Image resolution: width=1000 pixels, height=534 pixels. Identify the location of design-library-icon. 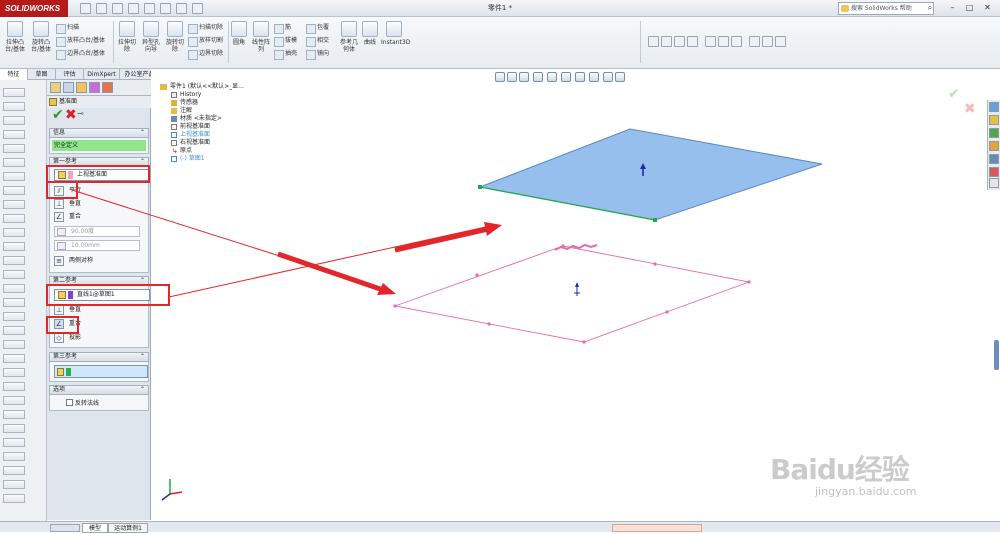
(994, 120).